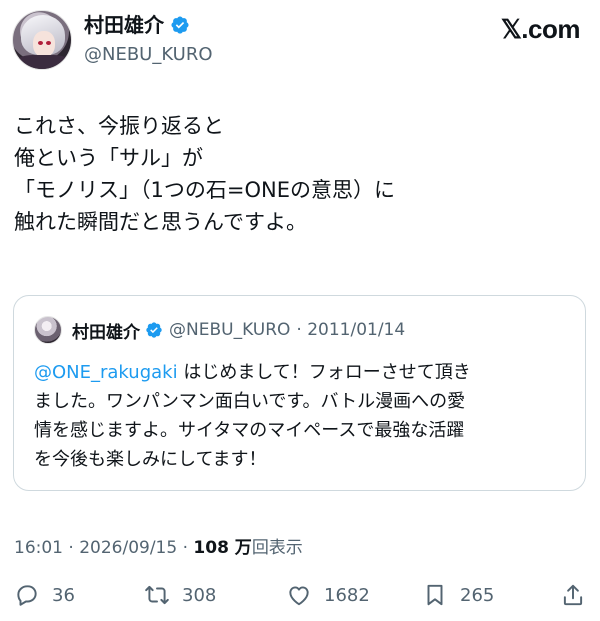 The width and height of the screenshot is (600, 621). Describe the element at coordinates (42, 40) in the screenshot. I see `avatar` at that location.